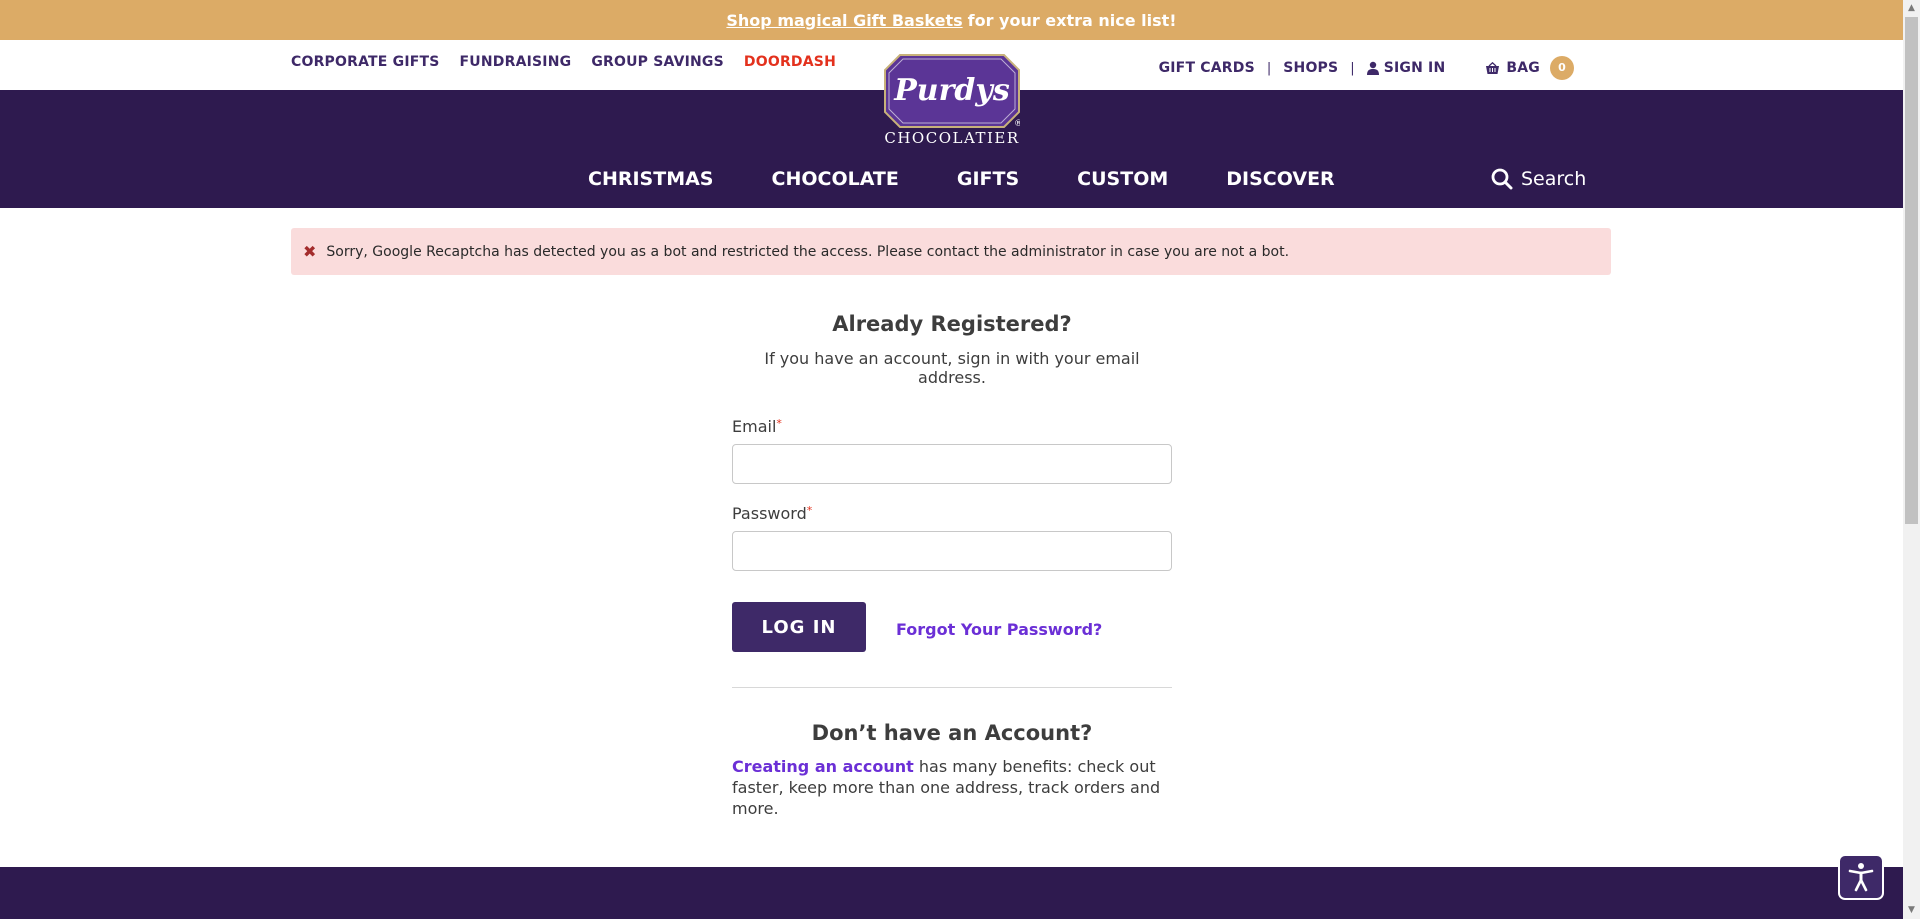 The height and width of the screenshot is (919, 1920). Describe the element at coordinates (754, 426) in the screenshot. I see `email-label-text: Email` at that location.